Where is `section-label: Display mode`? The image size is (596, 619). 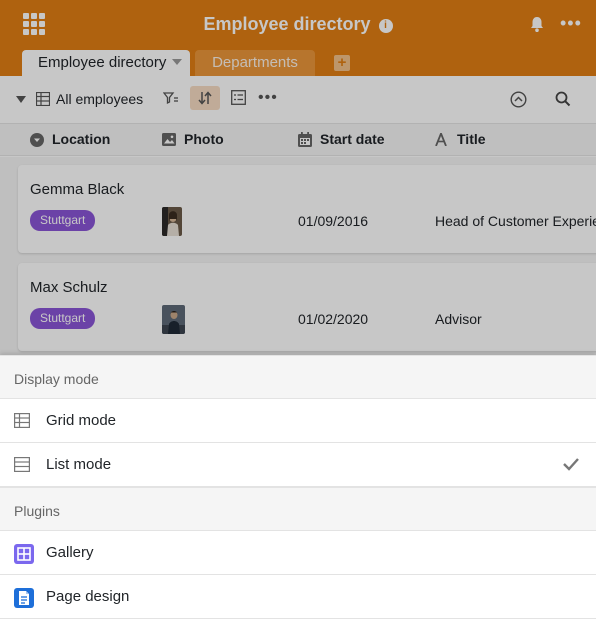
section-label: Display mode is located at coordinates (56, 379).